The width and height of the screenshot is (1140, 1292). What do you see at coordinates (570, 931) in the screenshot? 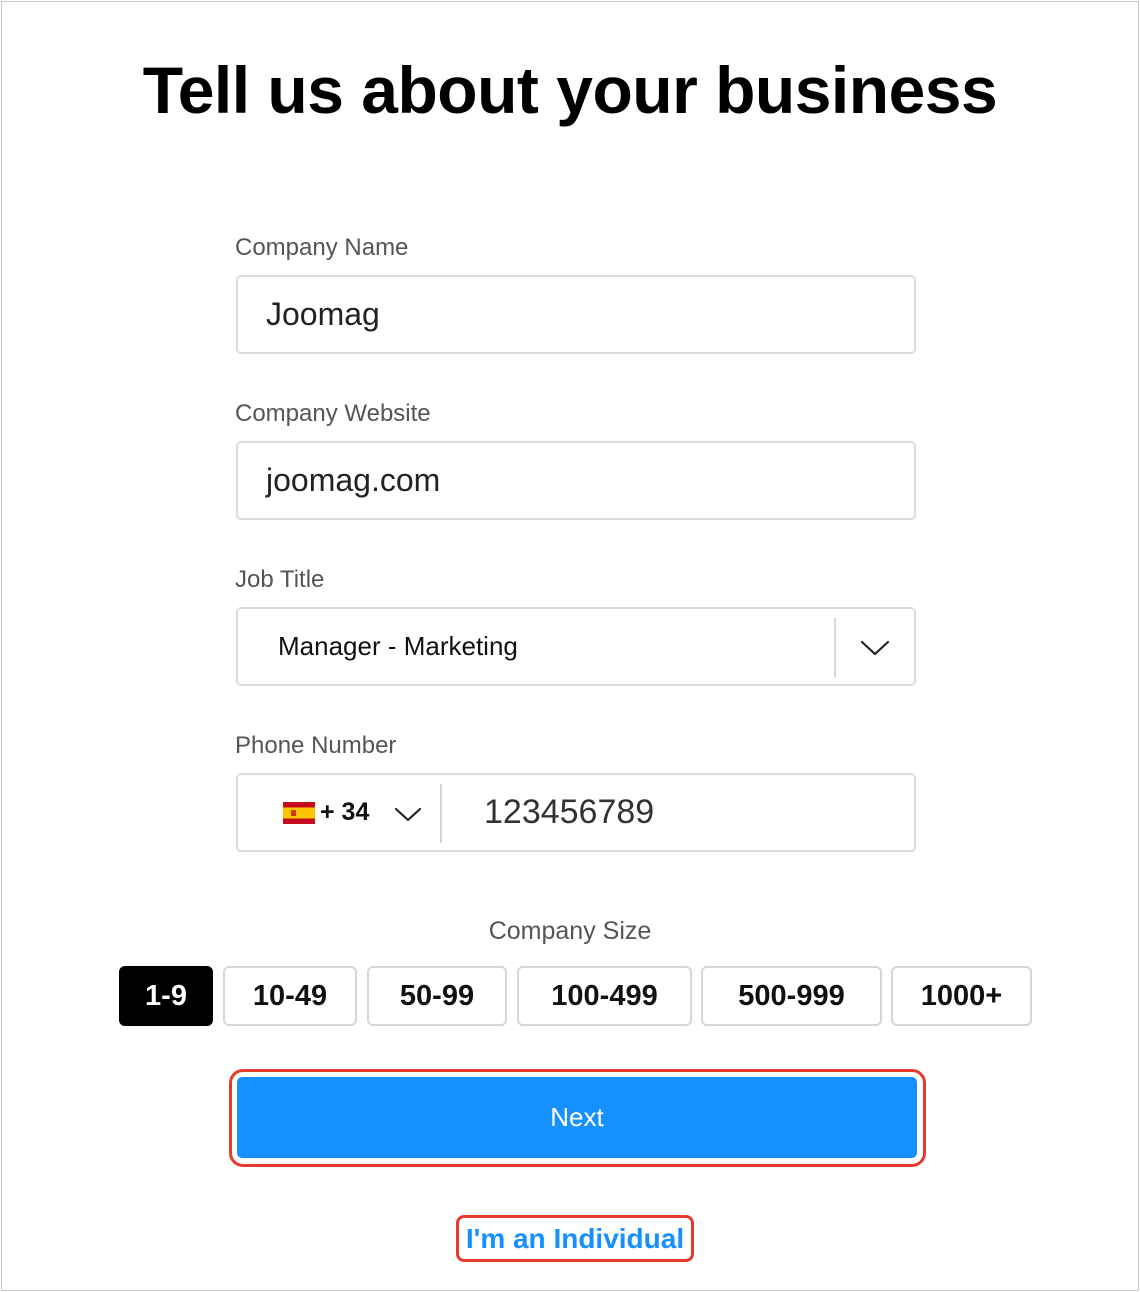
I see `company-size-label: Company Size` at bounding box center [570, 931].